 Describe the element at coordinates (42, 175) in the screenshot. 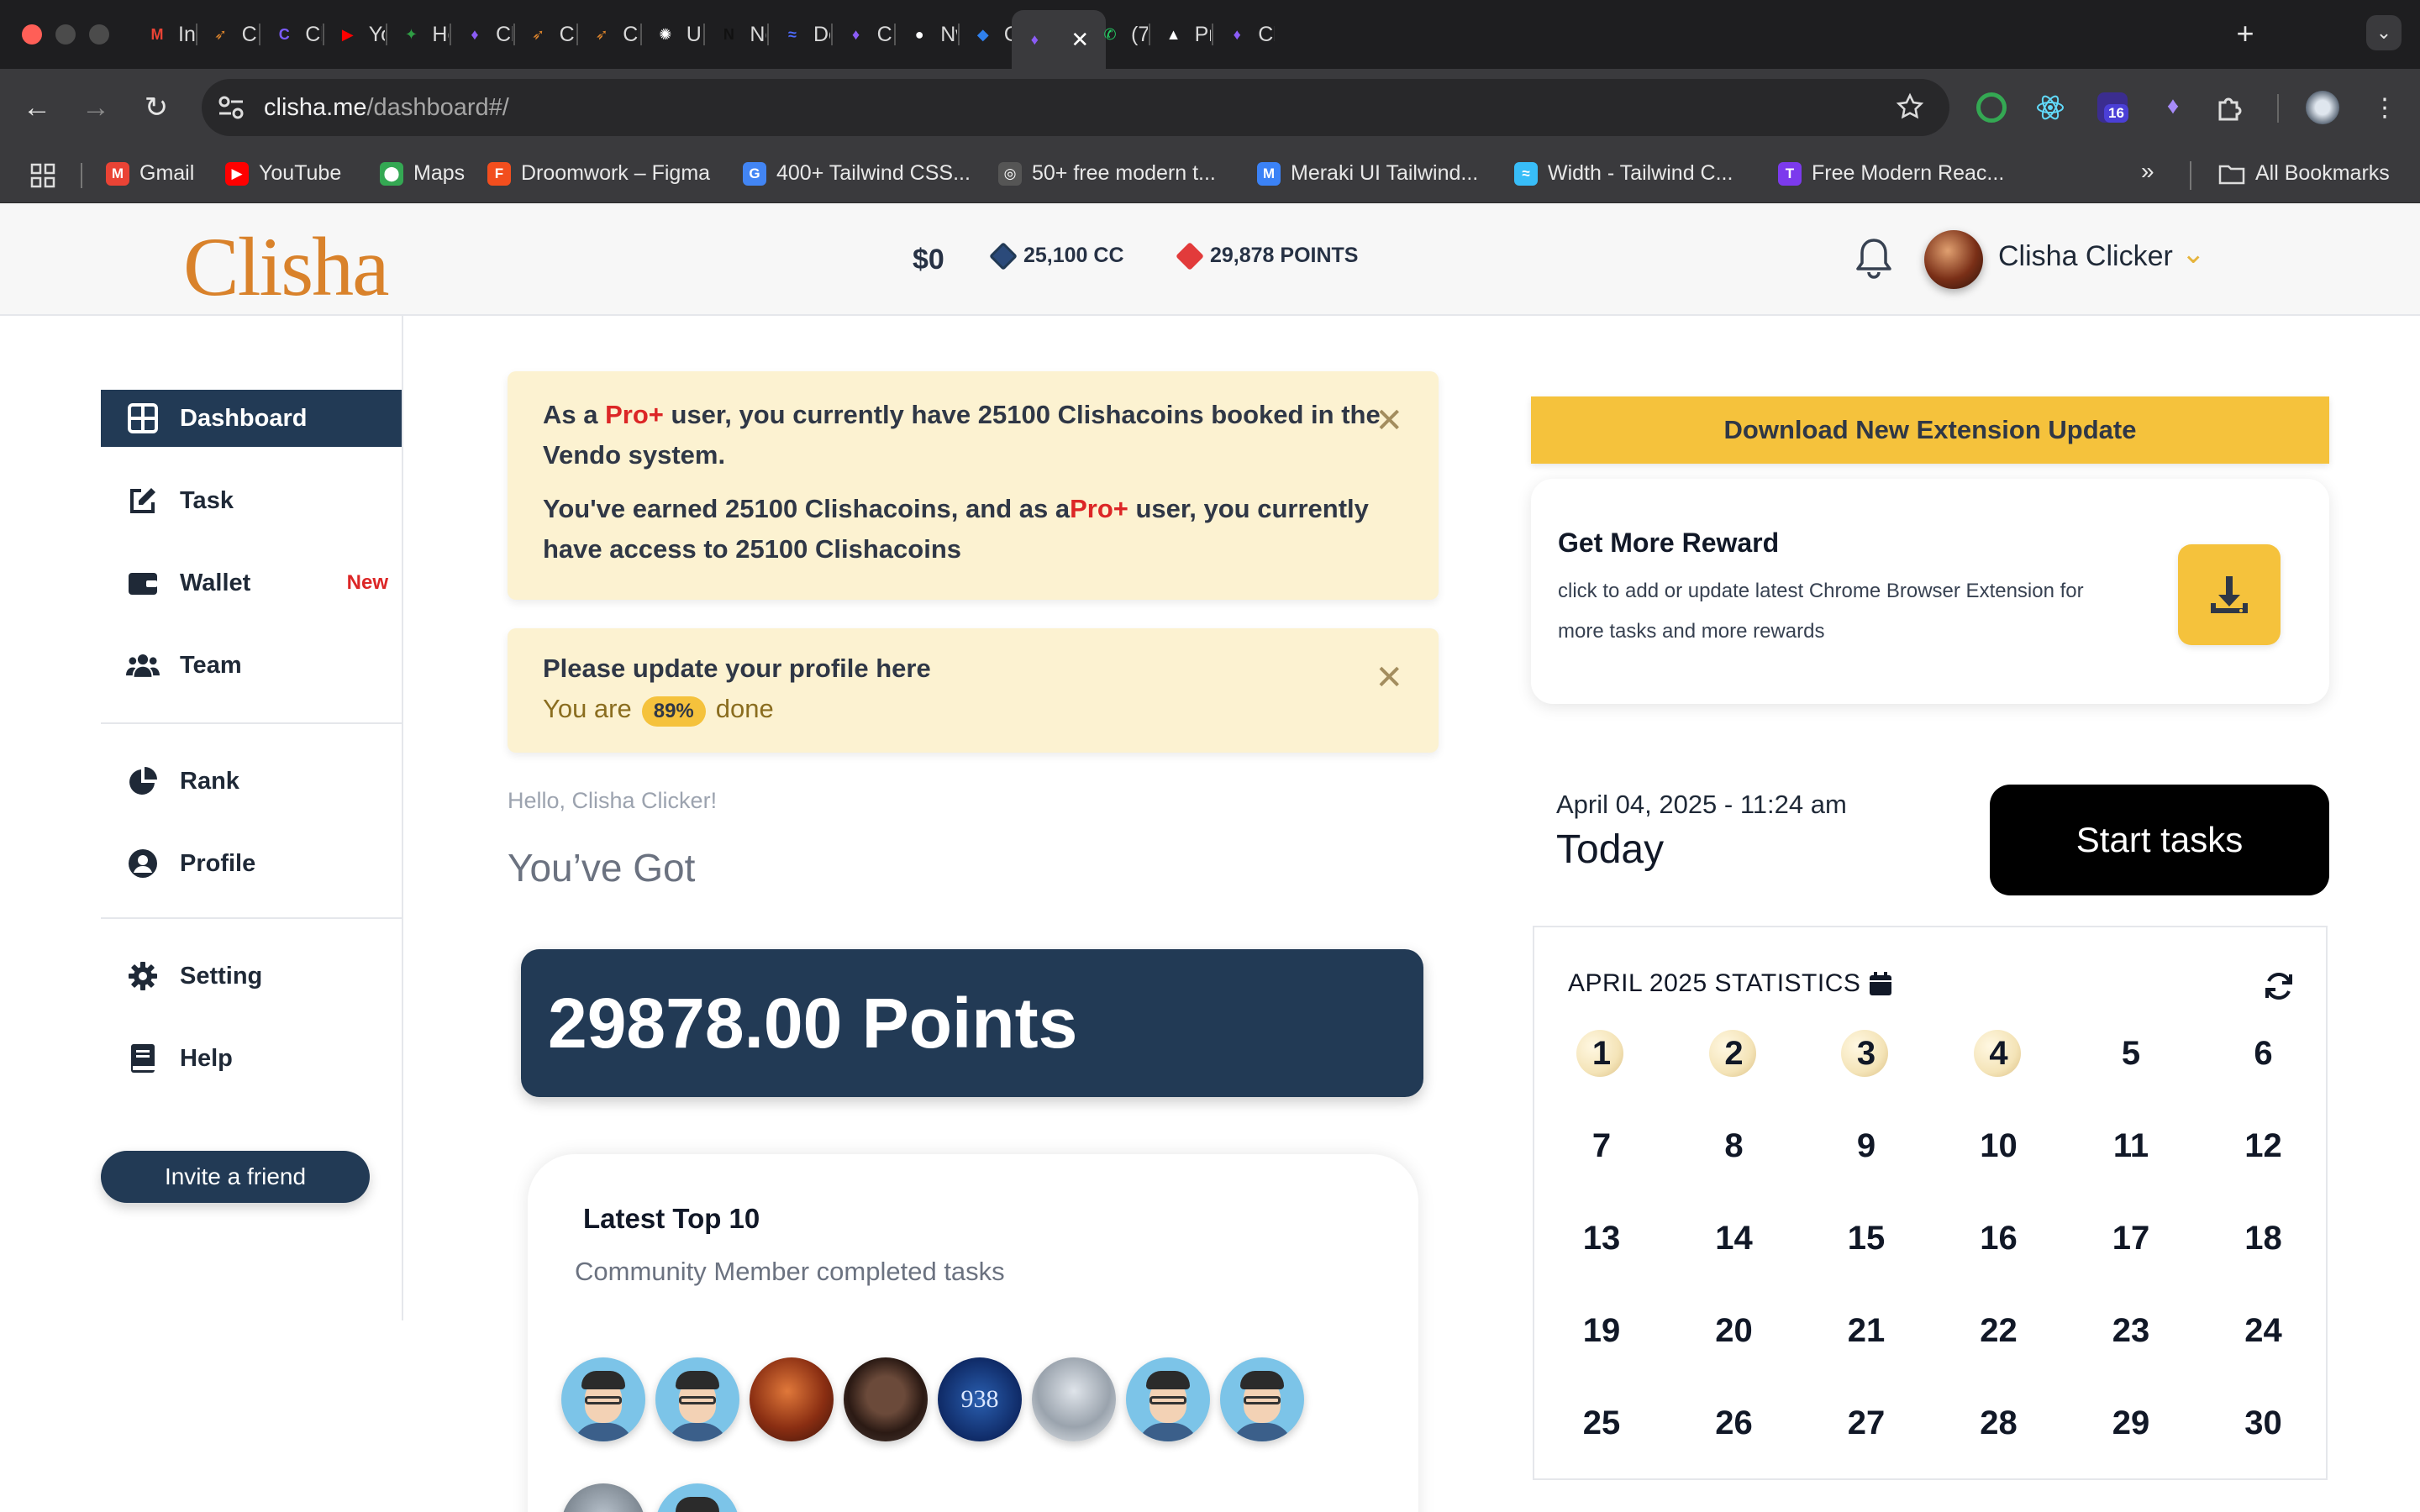

I see `apps-grid-icon` at that location.